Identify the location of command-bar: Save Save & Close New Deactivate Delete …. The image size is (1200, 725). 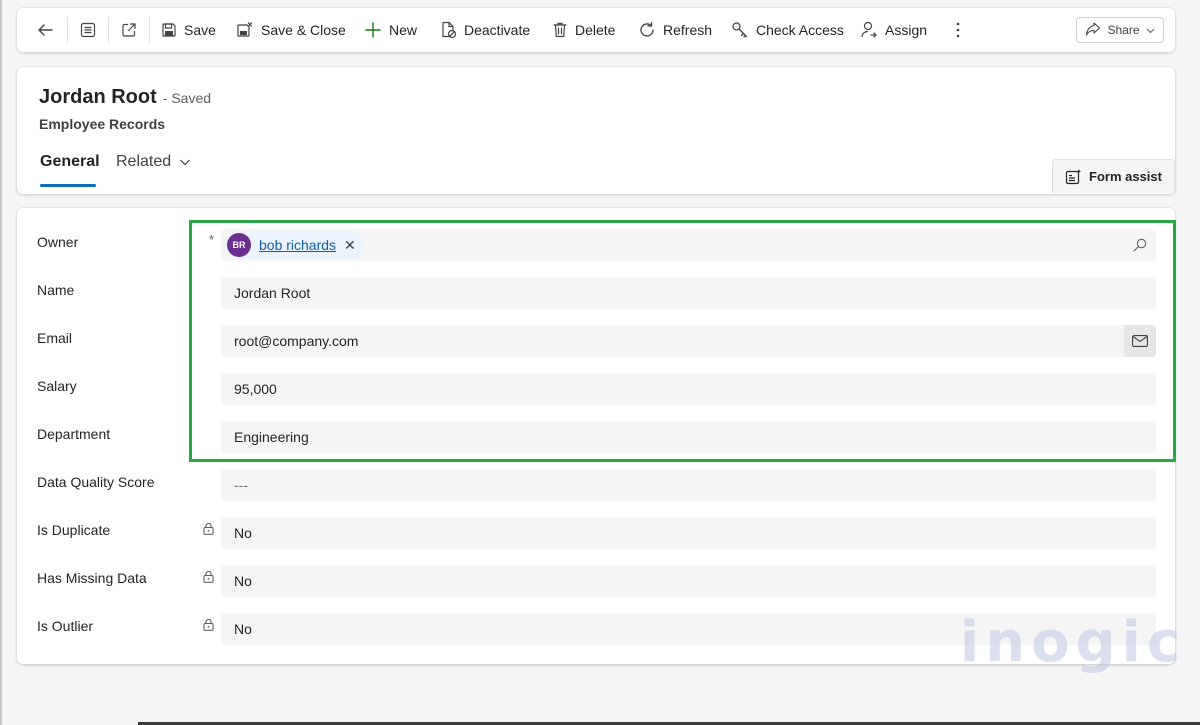
(596, 30).